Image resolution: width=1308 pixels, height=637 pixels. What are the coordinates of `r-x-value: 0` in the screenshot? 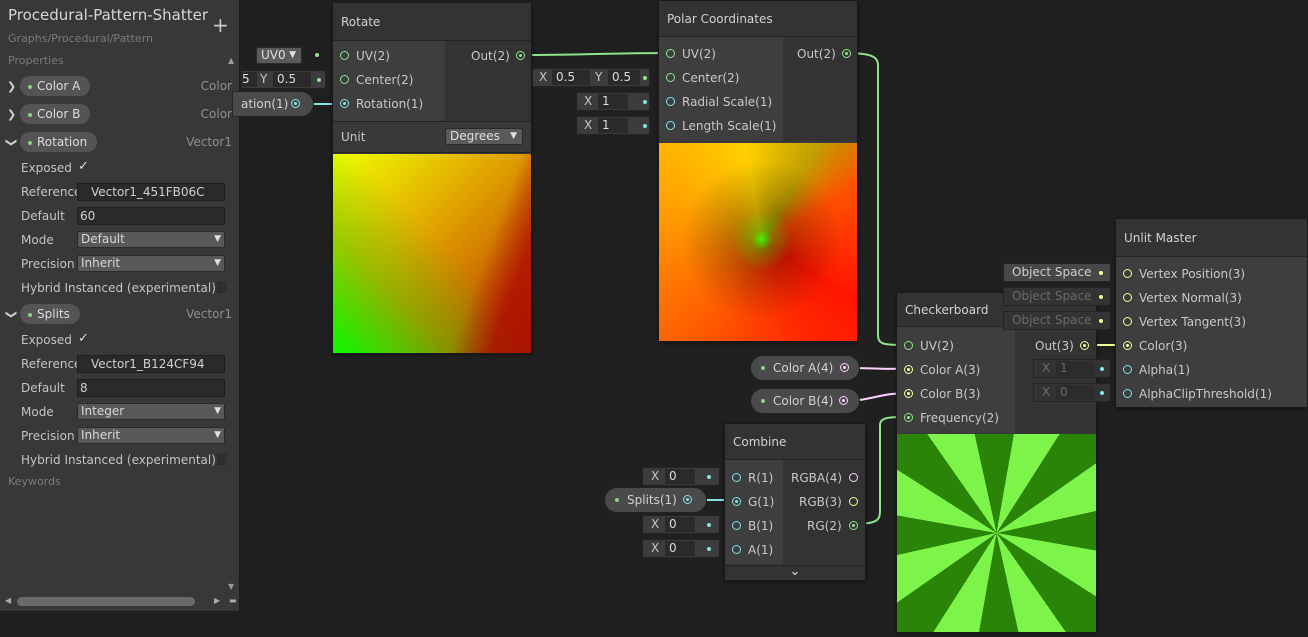 It's located at (680, 476).